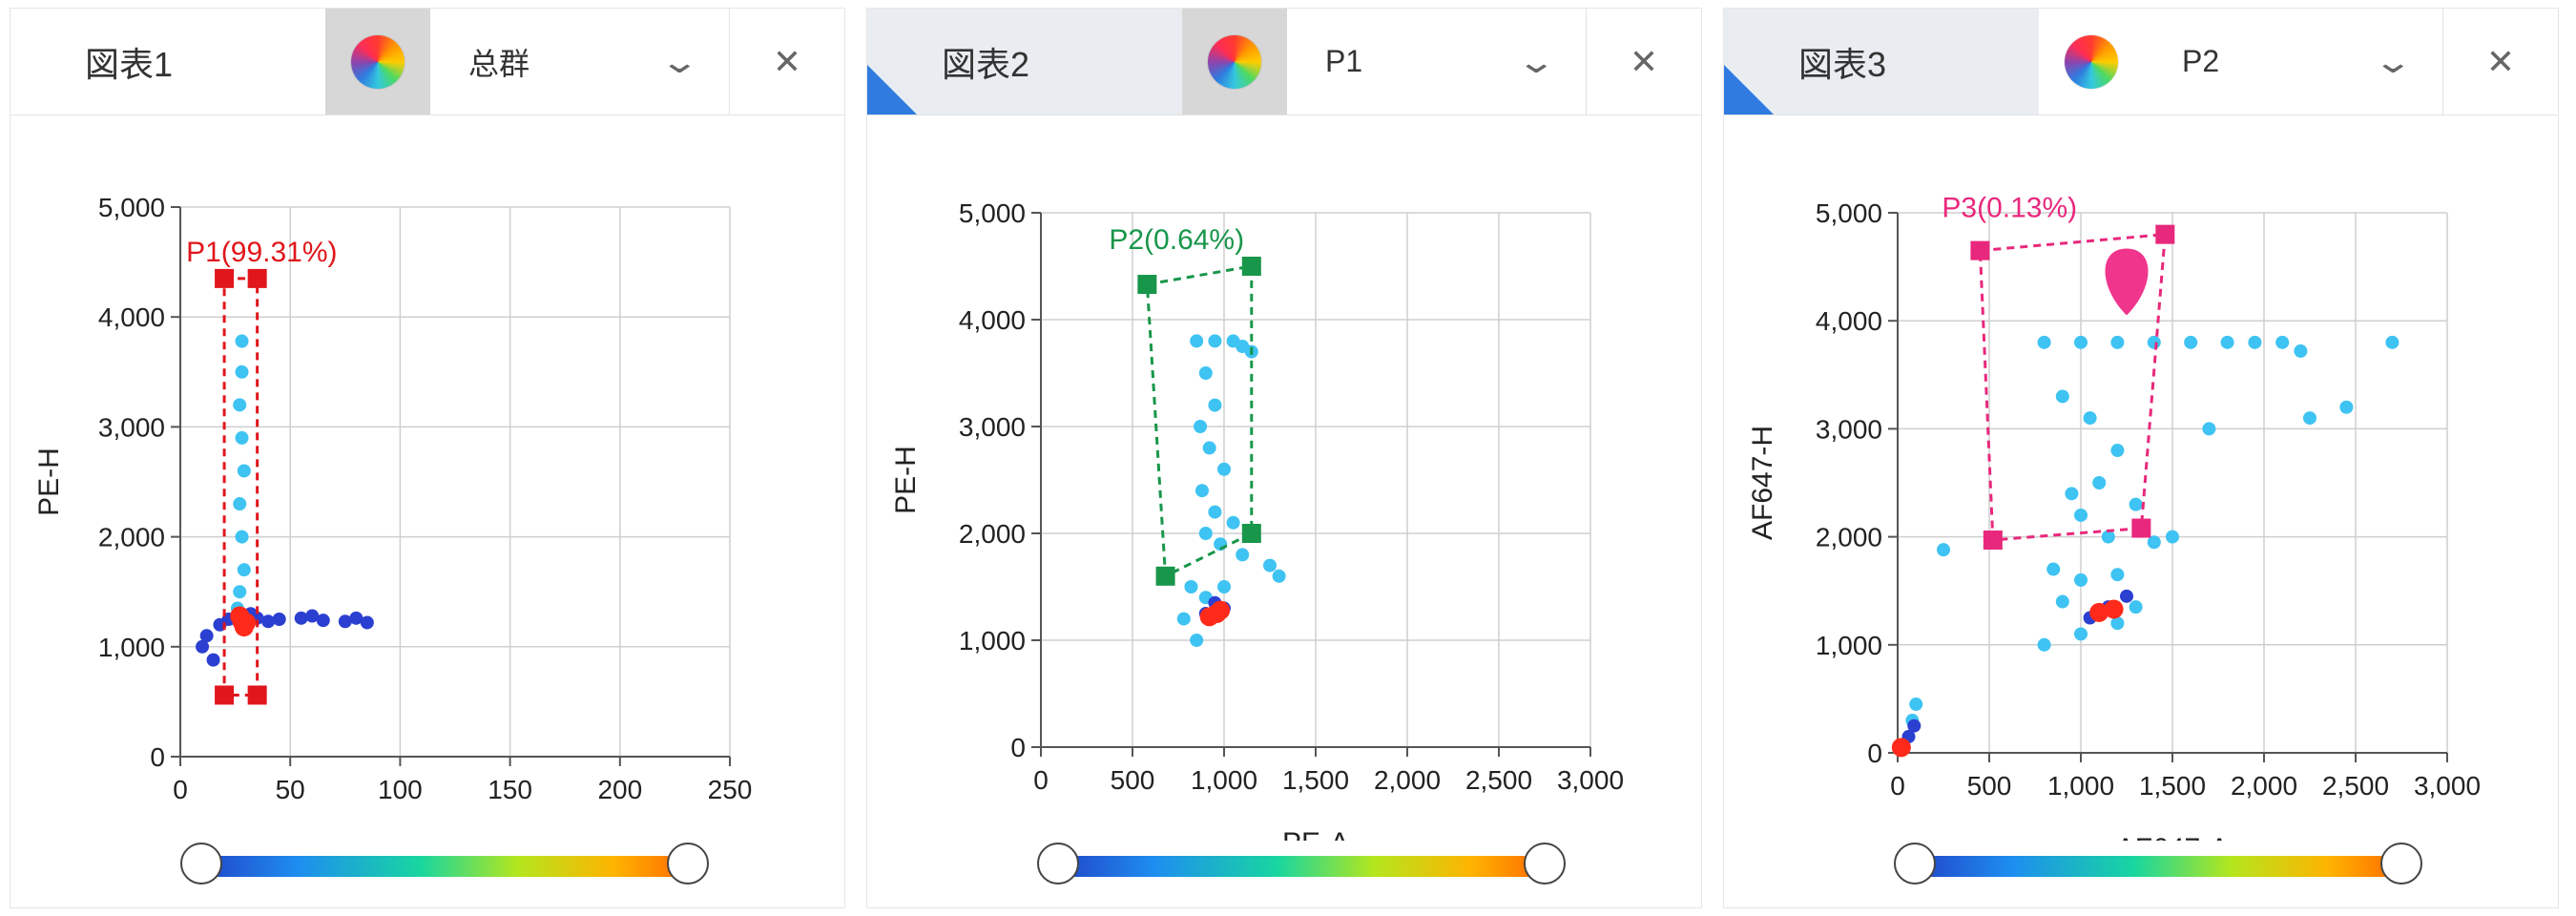 This screenshot has height=916, width=2576. Describe the element at coordinates (1176, 240) in the screenshot. I see `gate-label: P2(0.64%)` at that location.